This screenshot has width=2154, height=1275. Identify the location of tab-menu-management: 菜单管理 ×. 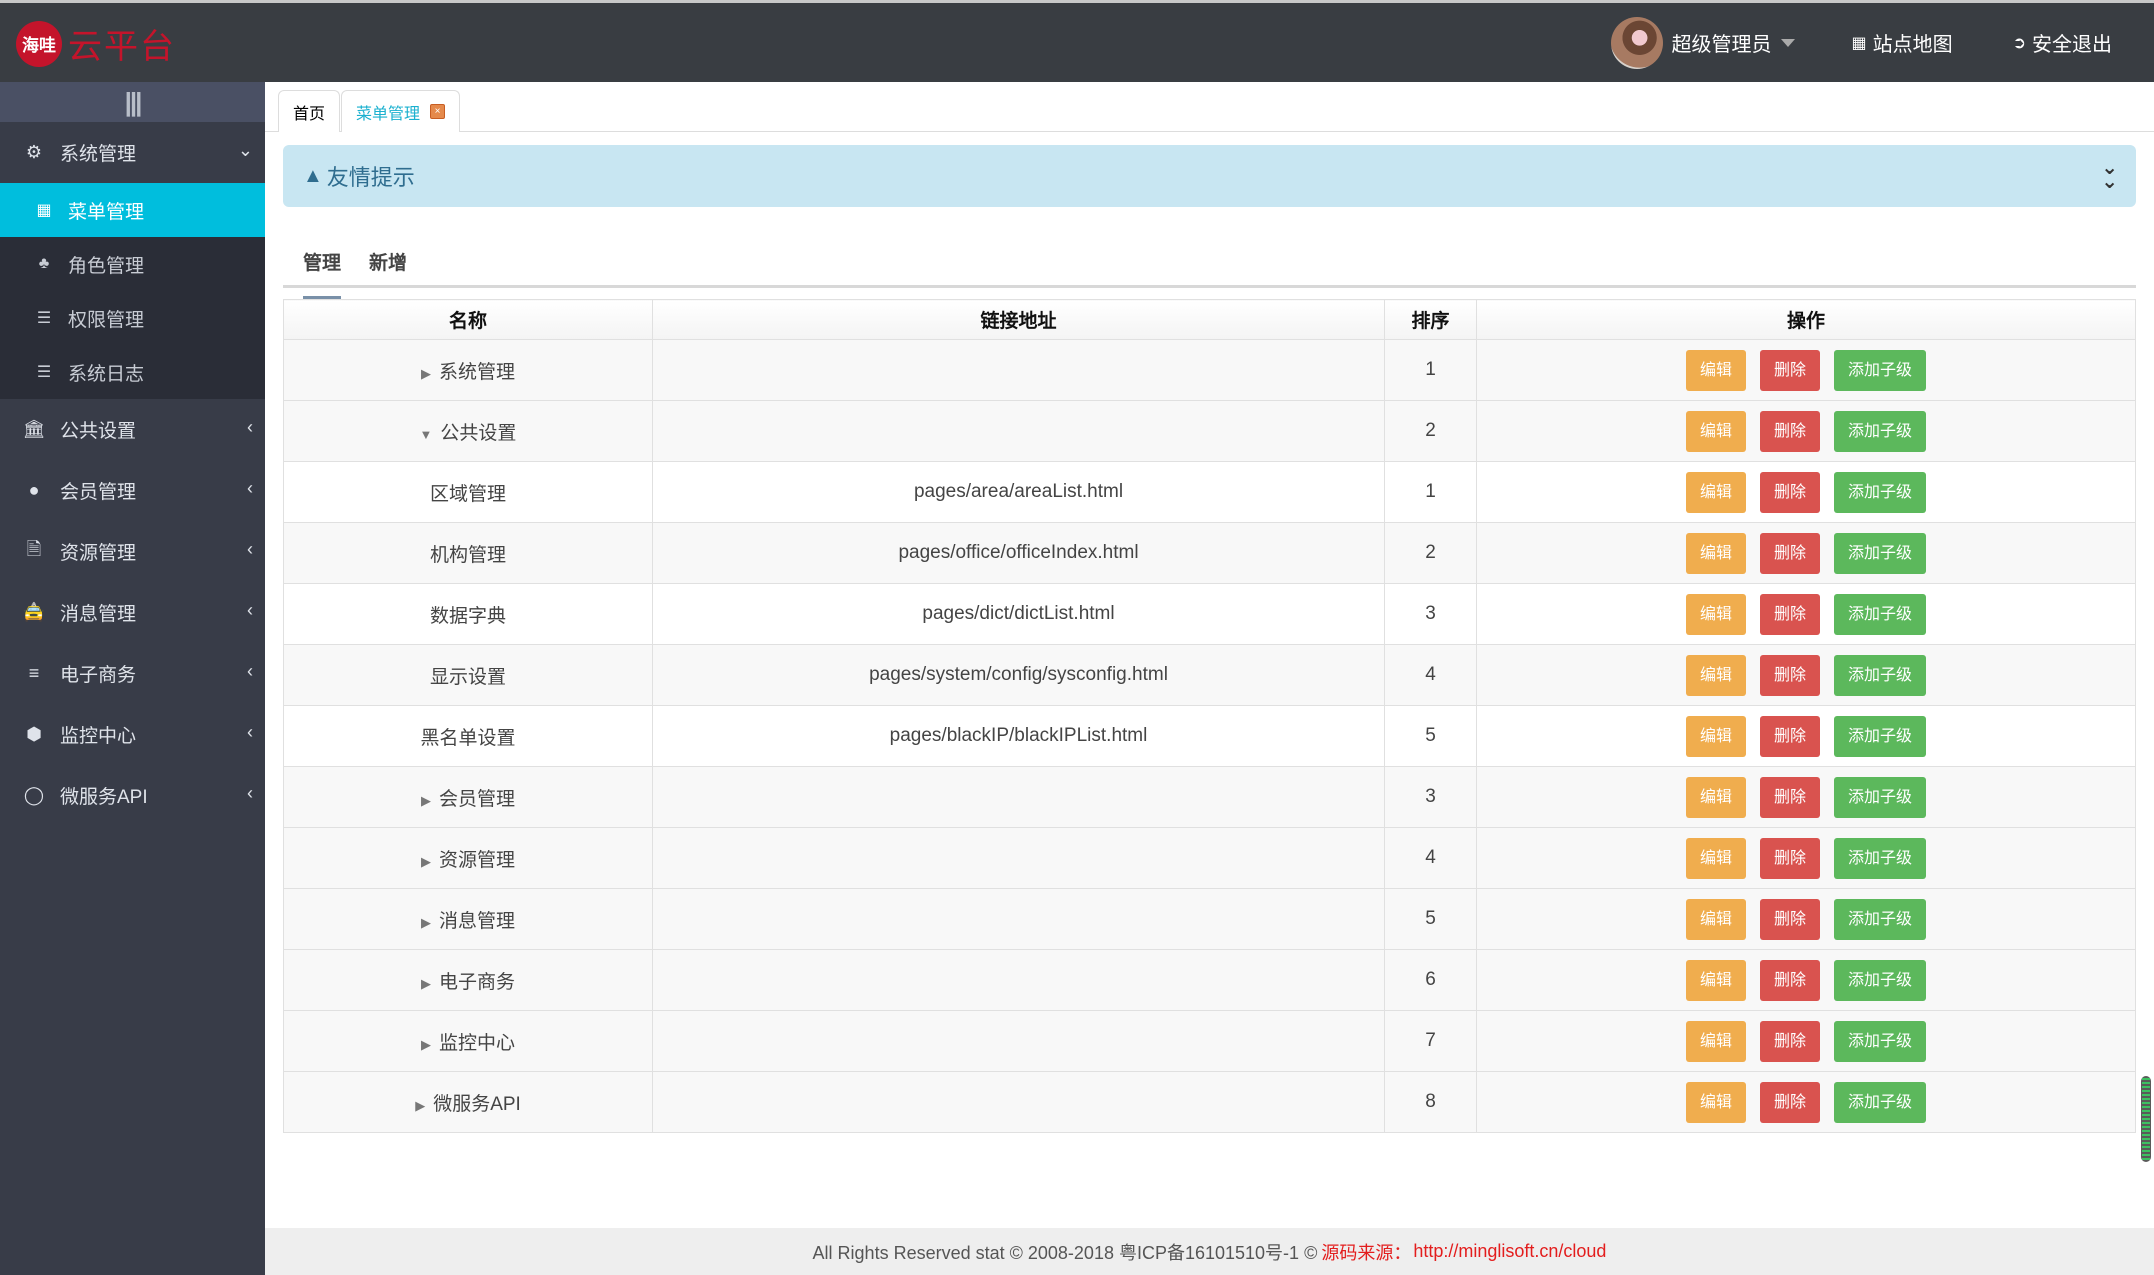
(401, 111).